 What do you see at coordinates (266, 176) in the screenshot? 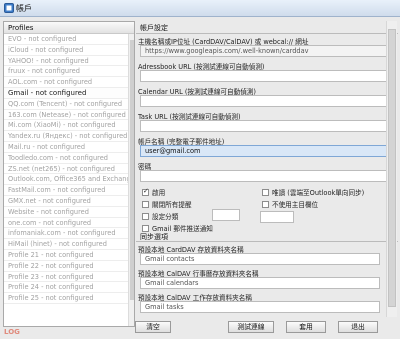
I see `password-field` at bounding box center [266, 176].